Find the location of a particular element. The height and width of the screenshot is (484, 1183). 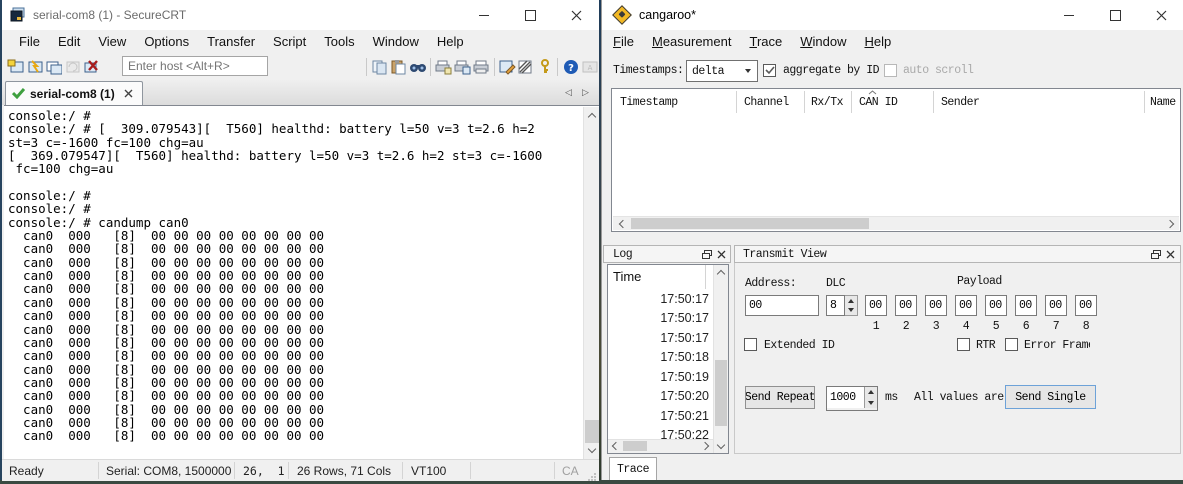

log-close-button is located at coordinates (721, 254).